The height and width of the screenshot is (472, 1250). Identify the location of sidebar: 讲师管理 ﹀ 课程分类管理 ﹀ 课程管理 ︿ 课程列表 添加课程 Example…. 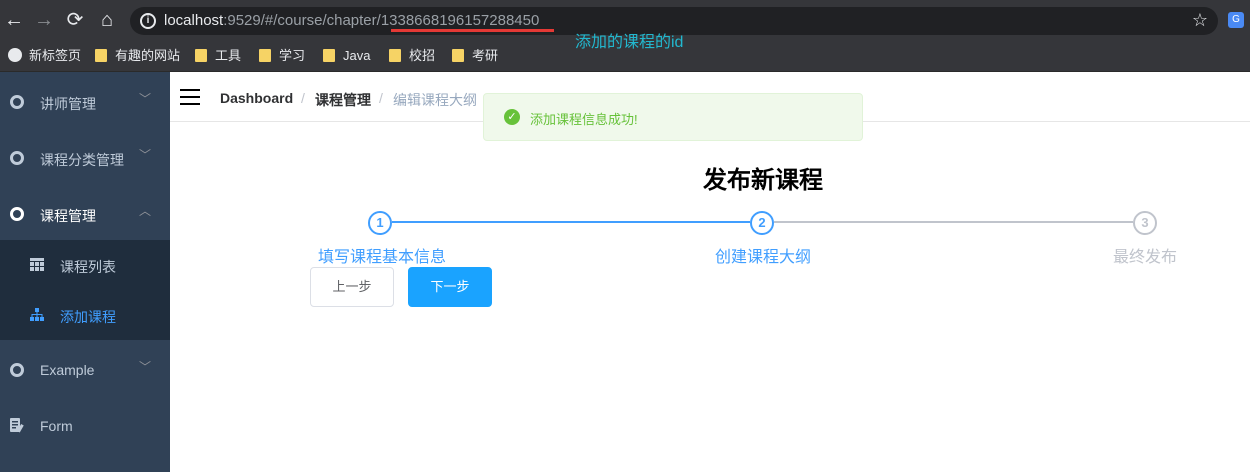
(85, 272).